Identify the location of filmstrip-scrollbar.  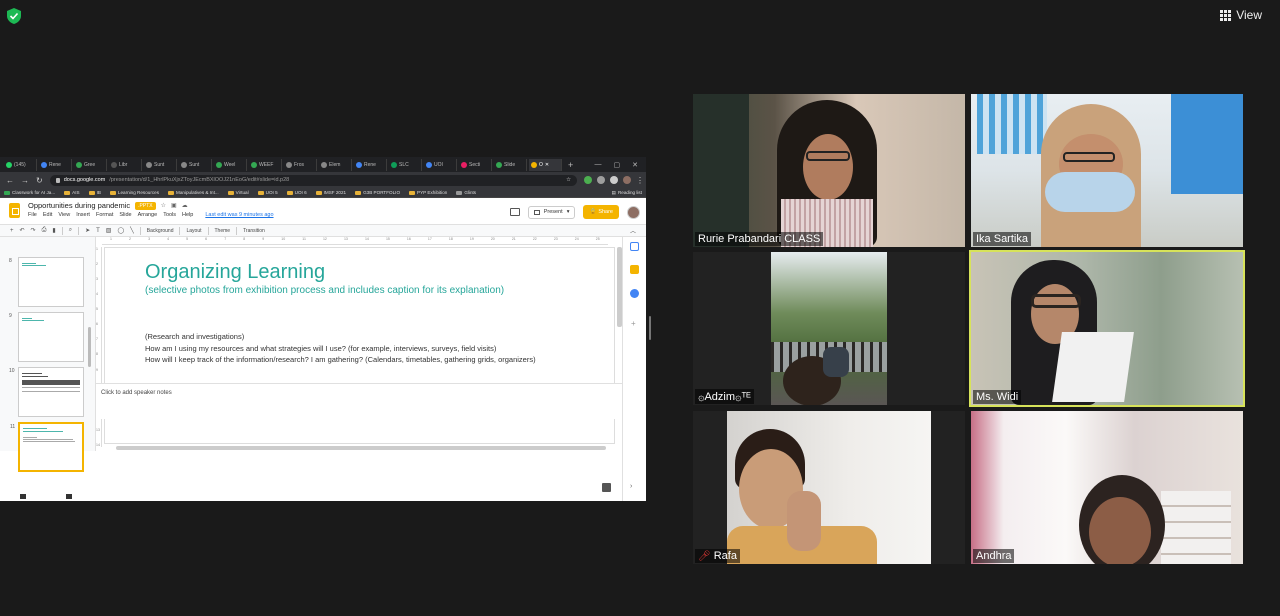
(89, 347).